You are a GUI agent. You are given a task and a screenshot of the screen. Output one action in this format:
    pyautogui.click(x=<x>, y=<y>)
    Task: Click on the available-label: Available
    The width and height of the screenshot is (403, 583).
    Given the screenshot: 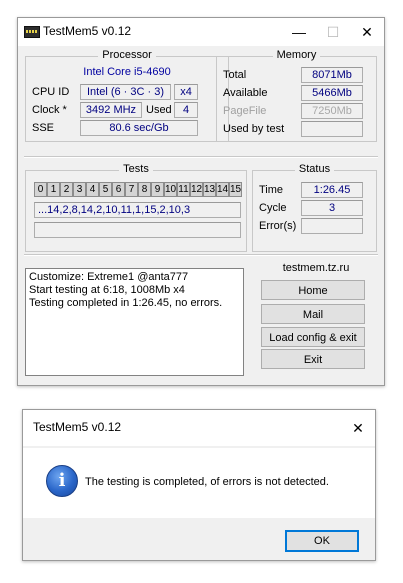 What is the action you would take?
    pyautogui.click(x=245, y=93)
    